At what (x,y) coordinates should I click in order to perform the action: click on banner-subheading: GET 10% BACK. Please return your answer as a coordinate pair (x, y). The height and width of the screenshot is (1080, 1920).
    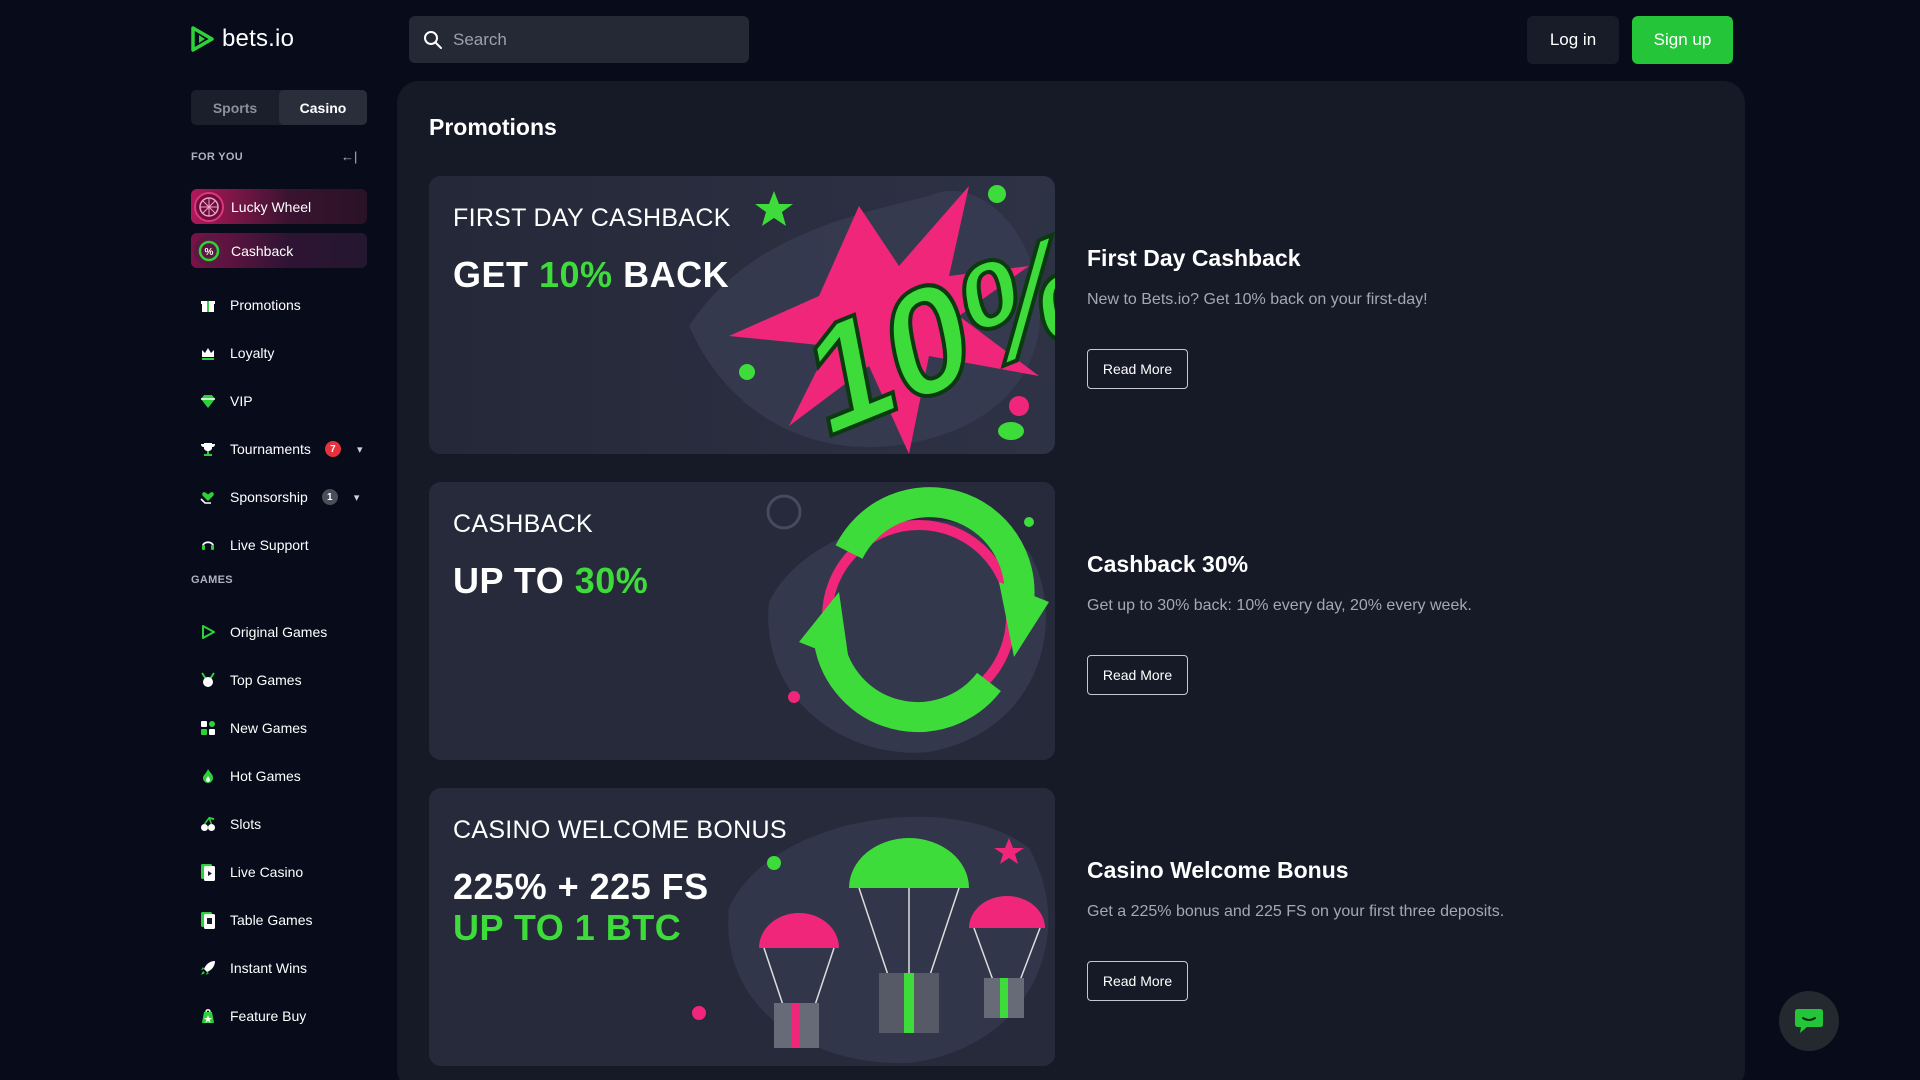
    Looking at the image, I should click on (591, 274).